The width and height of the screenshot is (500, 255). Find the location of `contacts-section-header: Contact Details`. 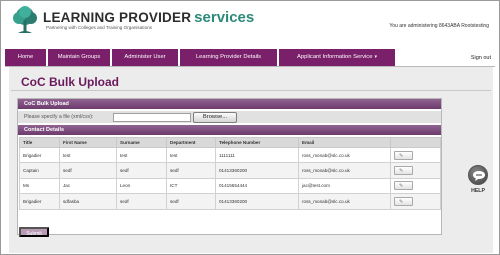

contacts-section-header: Contact Details is located at coordinates (229, 130).